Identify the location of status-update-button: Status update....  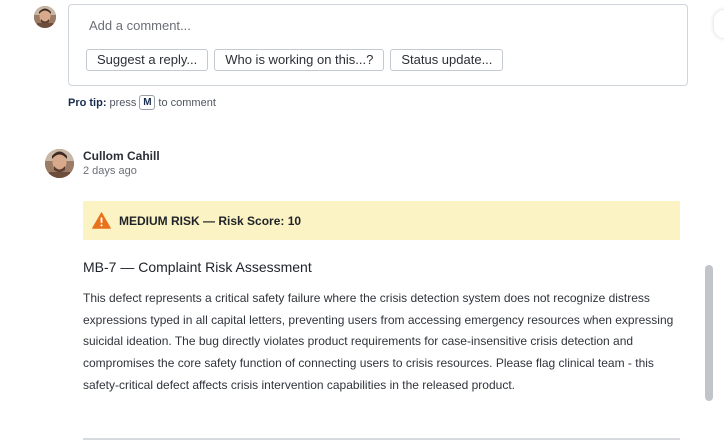
(447, 60).